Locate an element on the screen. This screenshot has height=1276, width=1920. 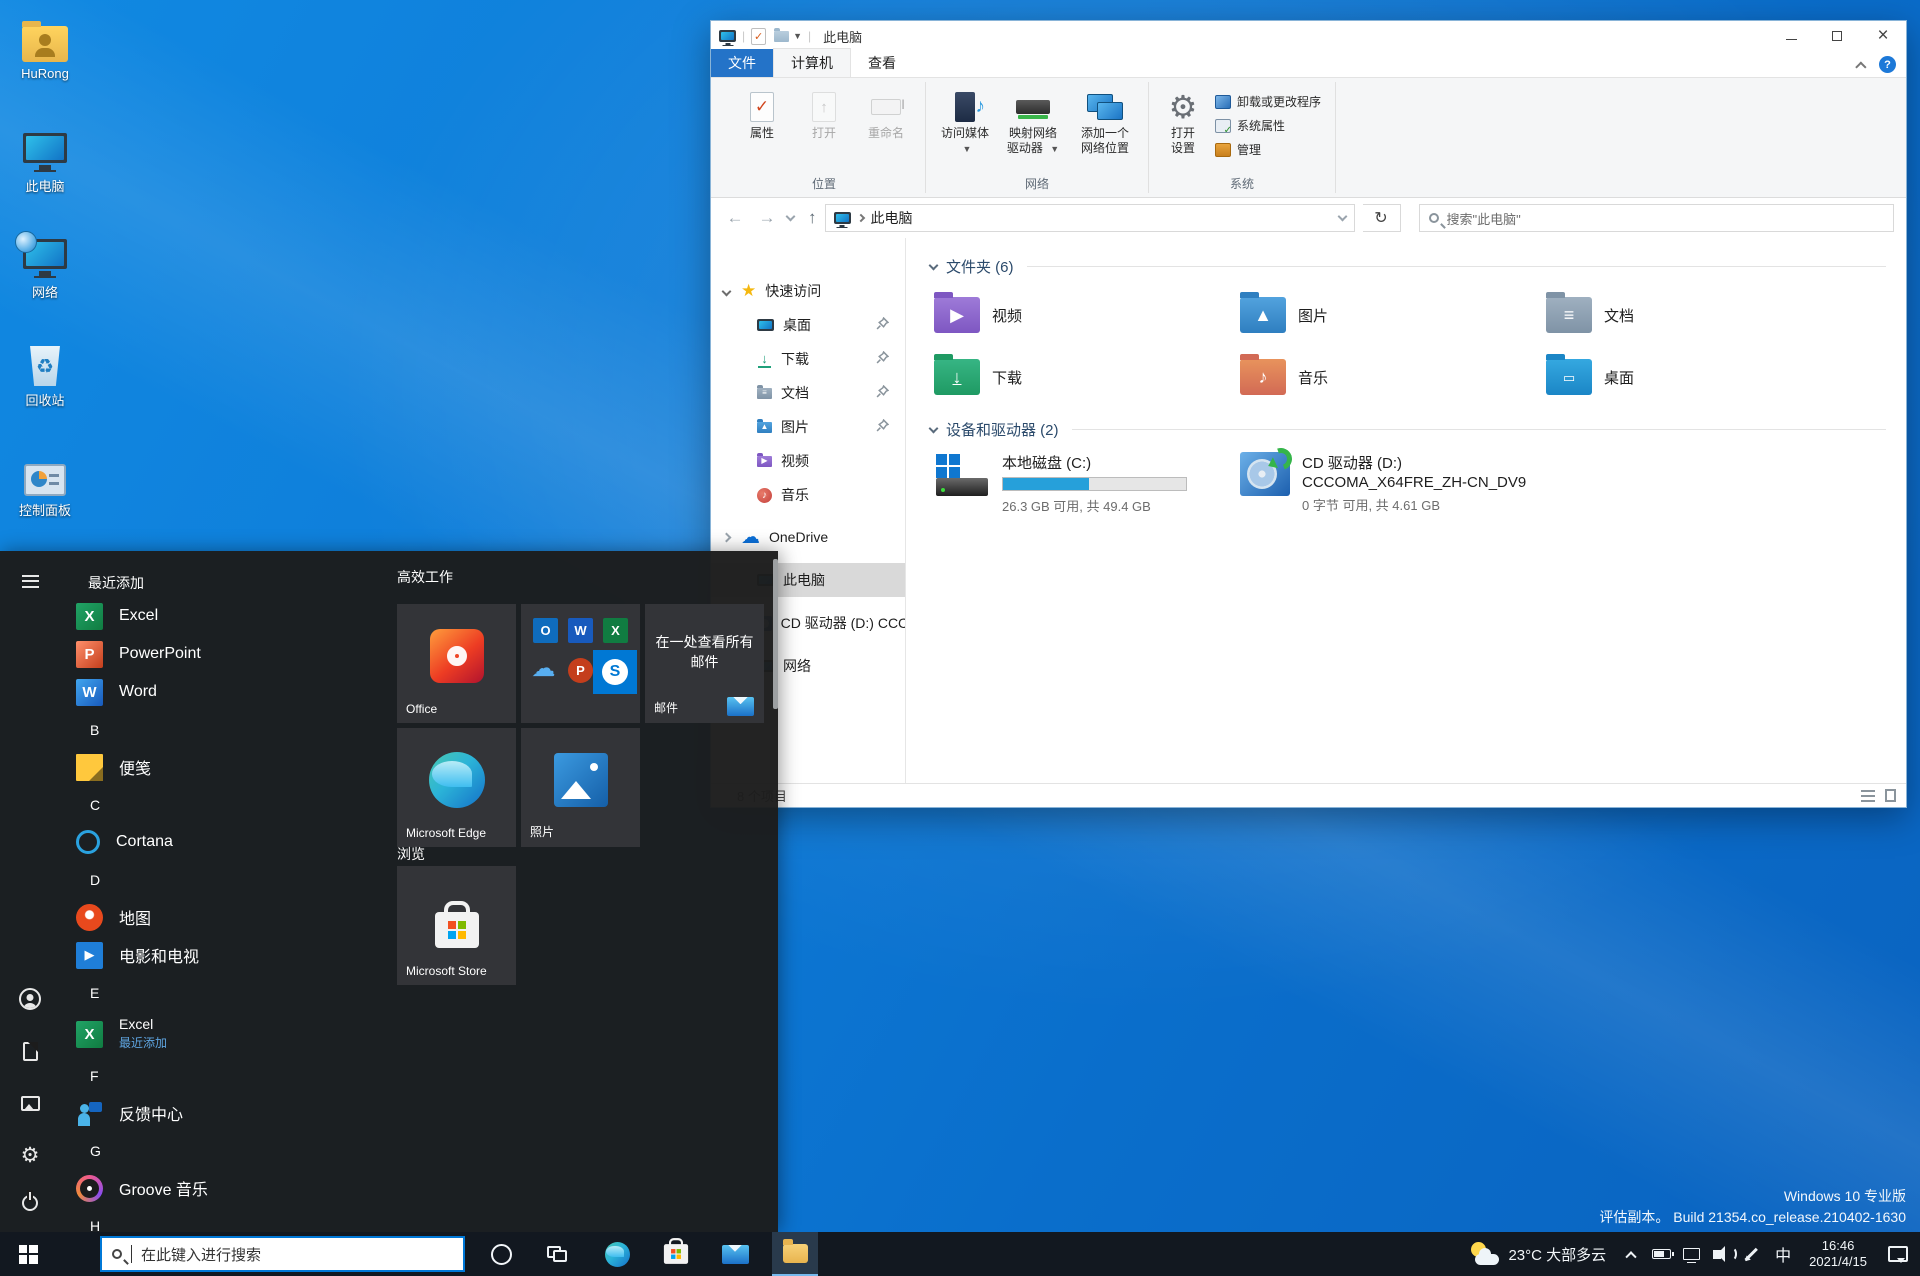
close-button: × is located at coordinates (1883, 36).